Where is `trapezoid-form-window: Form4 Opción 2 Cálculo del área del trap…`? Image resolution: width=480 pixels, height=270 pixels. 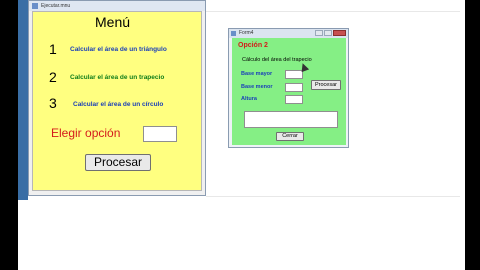 trapezoid-form-window: Form4 Opción 2 Cálculo del área del trap… is located at coordinates (288, 88).